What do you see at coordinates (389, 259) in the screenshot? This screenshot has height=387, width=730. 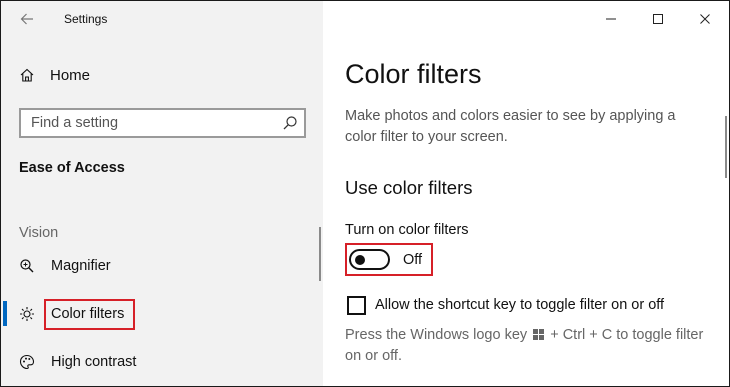 I see `highlight-box-toggle` at bounding box center [389, 259].